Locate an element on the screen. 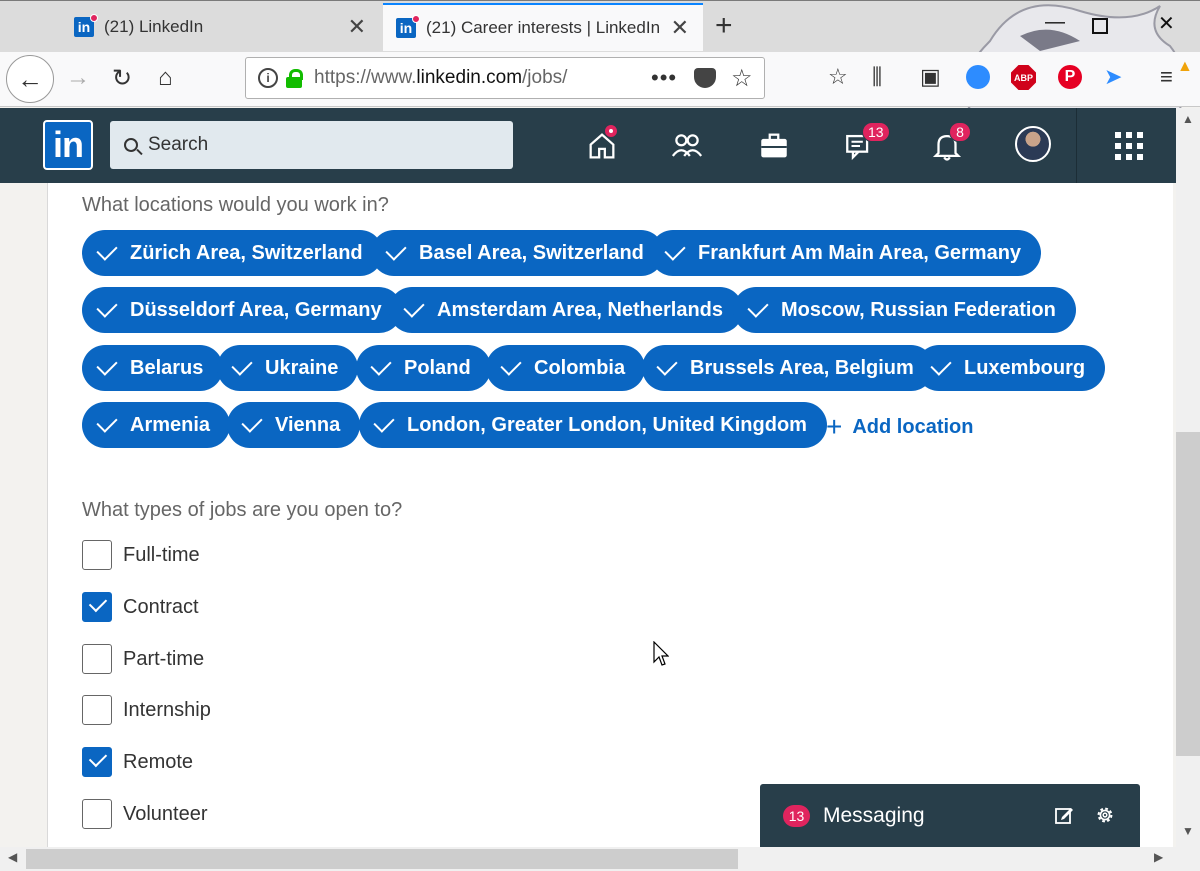  work-grid-icon is located at coordinates (1129, 146).